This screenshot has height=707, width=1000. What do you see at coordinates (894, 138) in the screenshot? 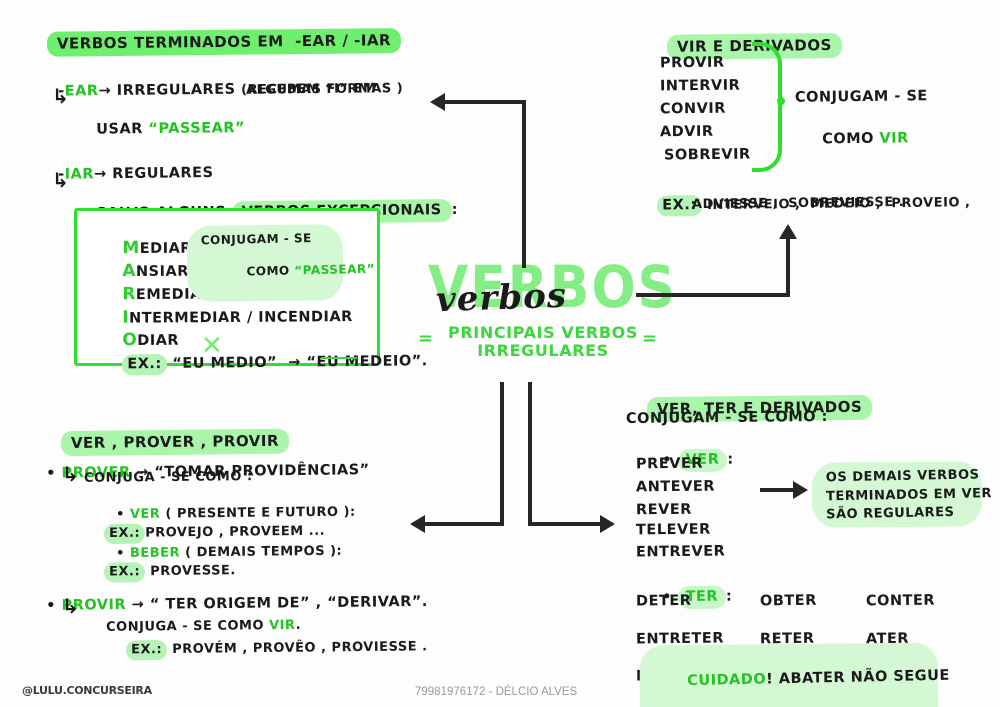
I see `vir-note-model: VIR` at bounding box center [894, 138].